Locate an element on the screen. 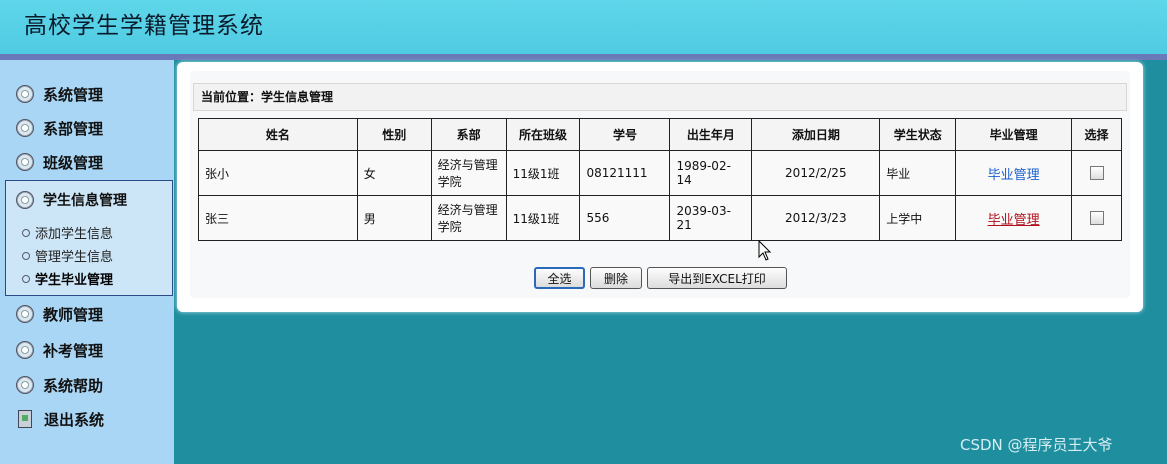 Image resolution: width=1167 pixels, height=464 pixels. cell-name: 张三 is located at coordinates (278, 218).